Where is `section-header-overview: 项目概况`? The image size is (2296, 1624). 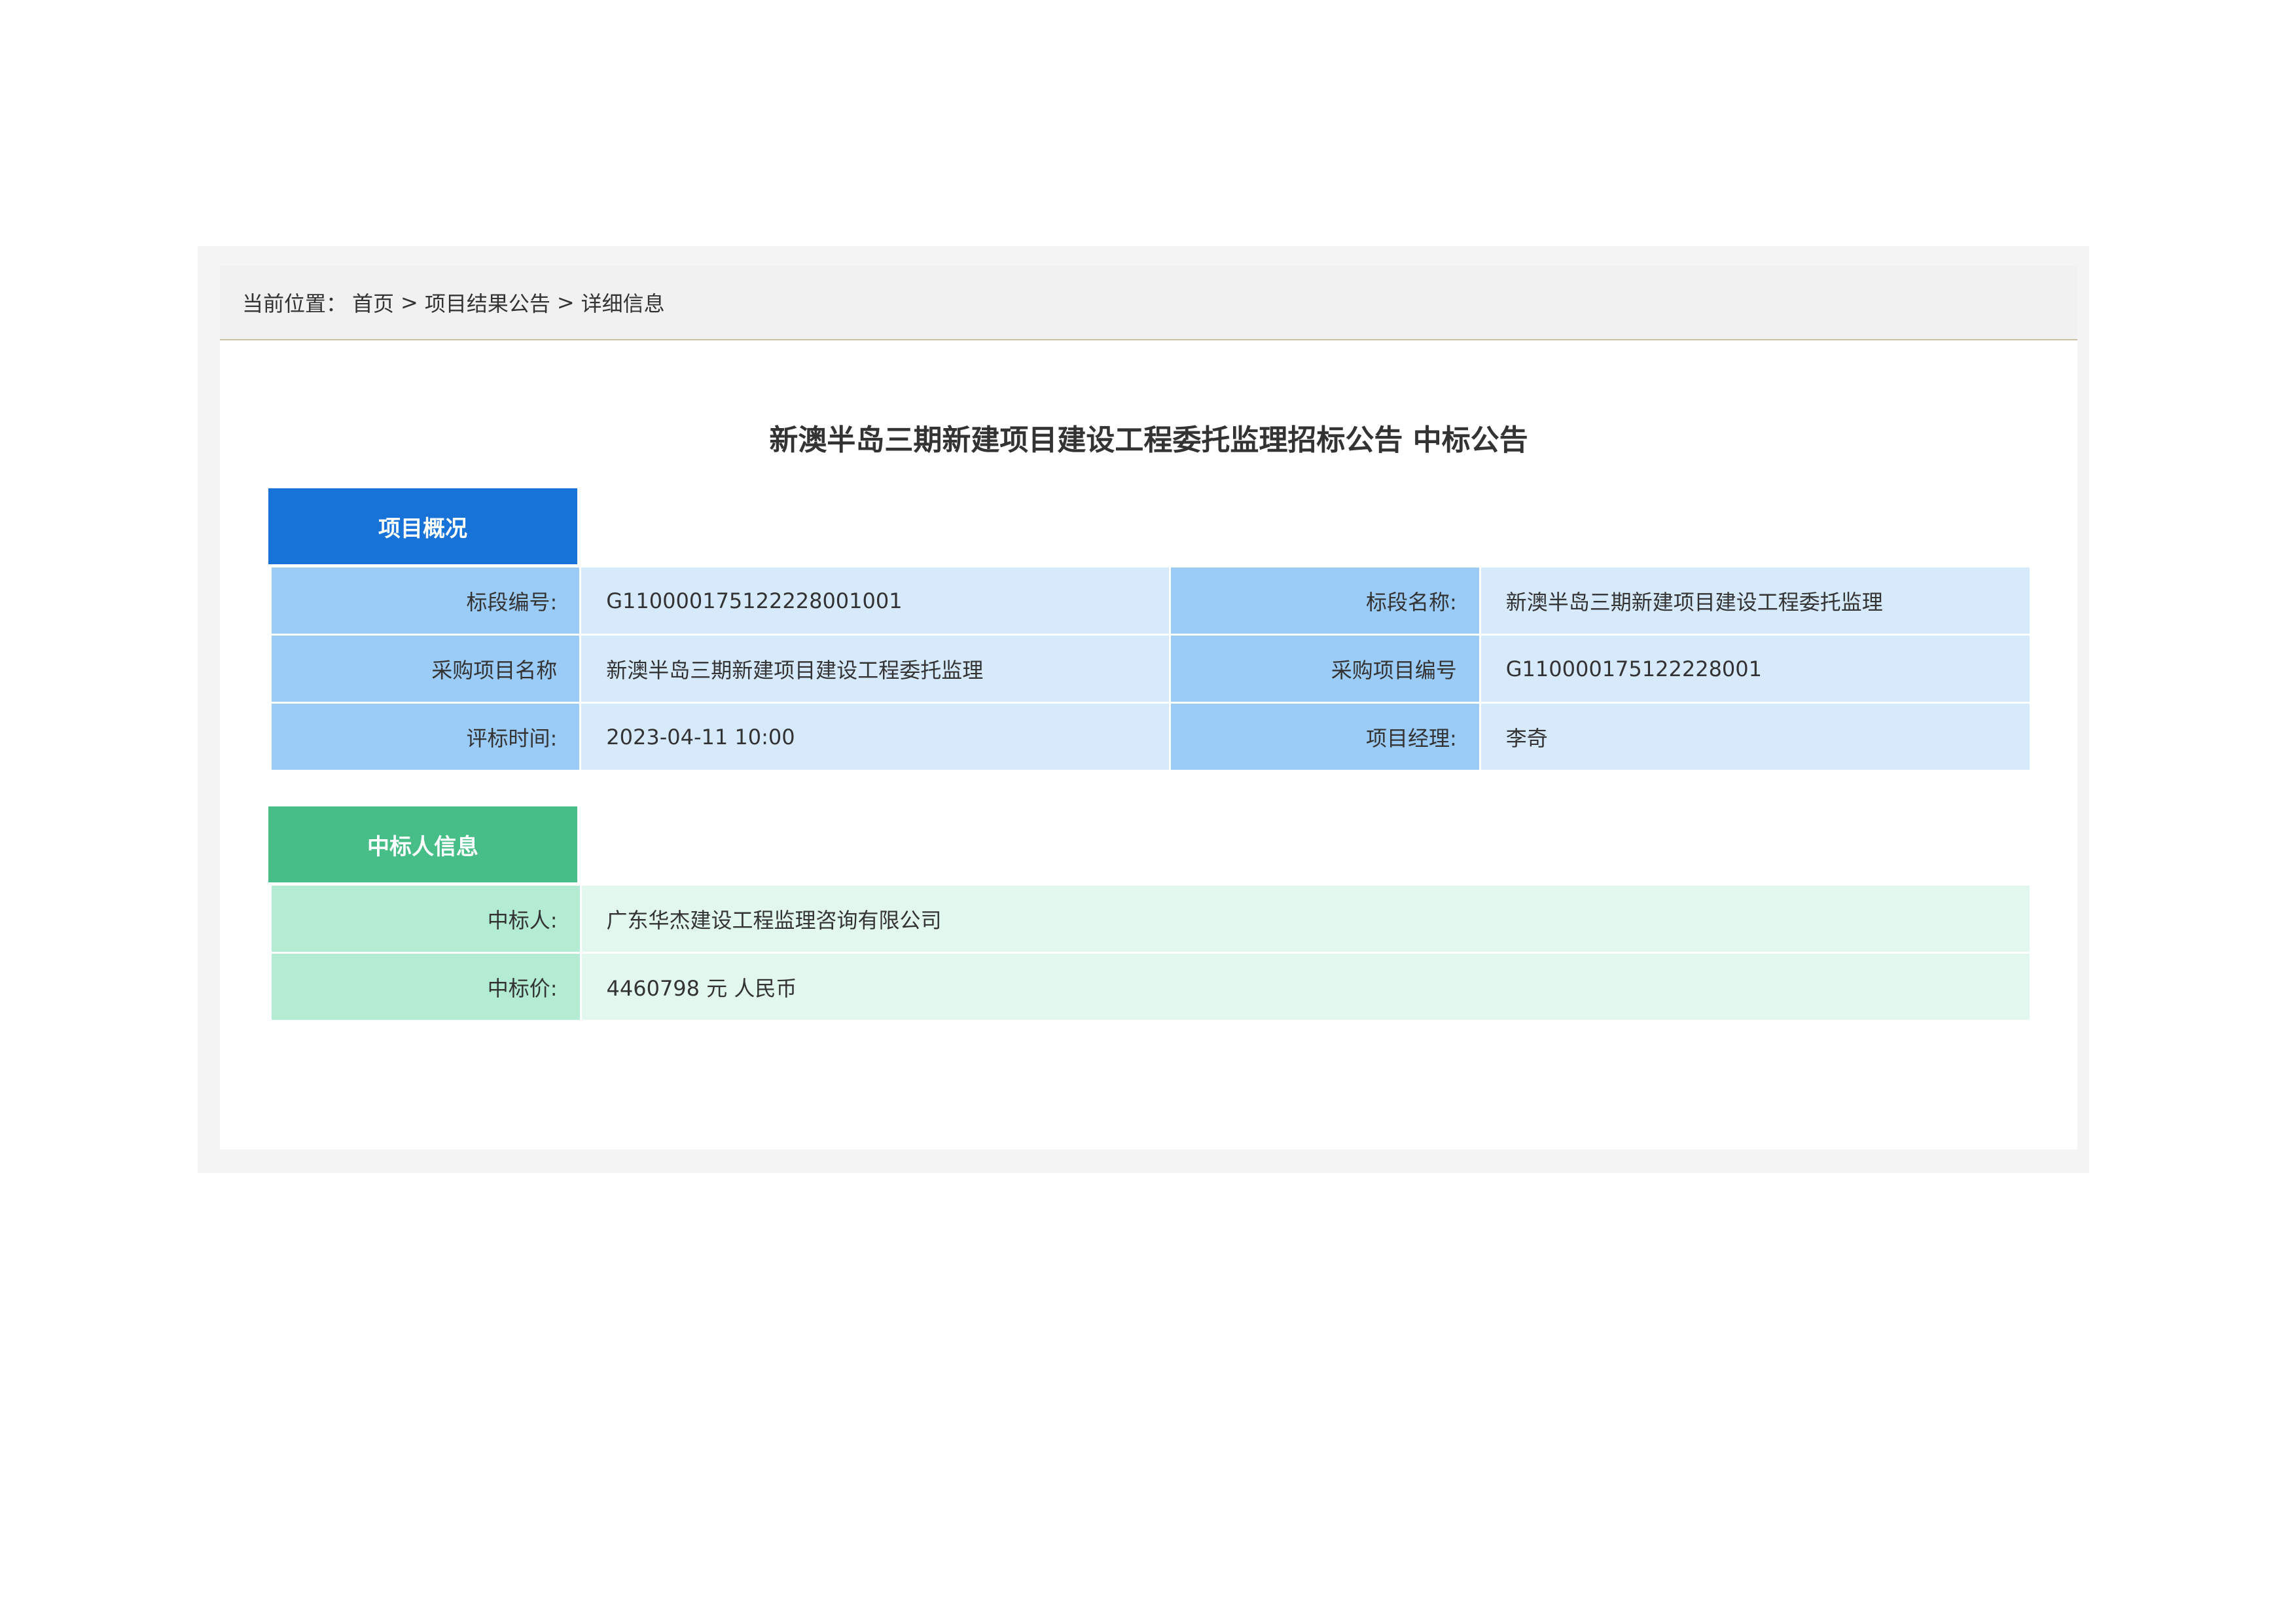 section-header-overview: 项目概况 is located at coordinates (422, 526).